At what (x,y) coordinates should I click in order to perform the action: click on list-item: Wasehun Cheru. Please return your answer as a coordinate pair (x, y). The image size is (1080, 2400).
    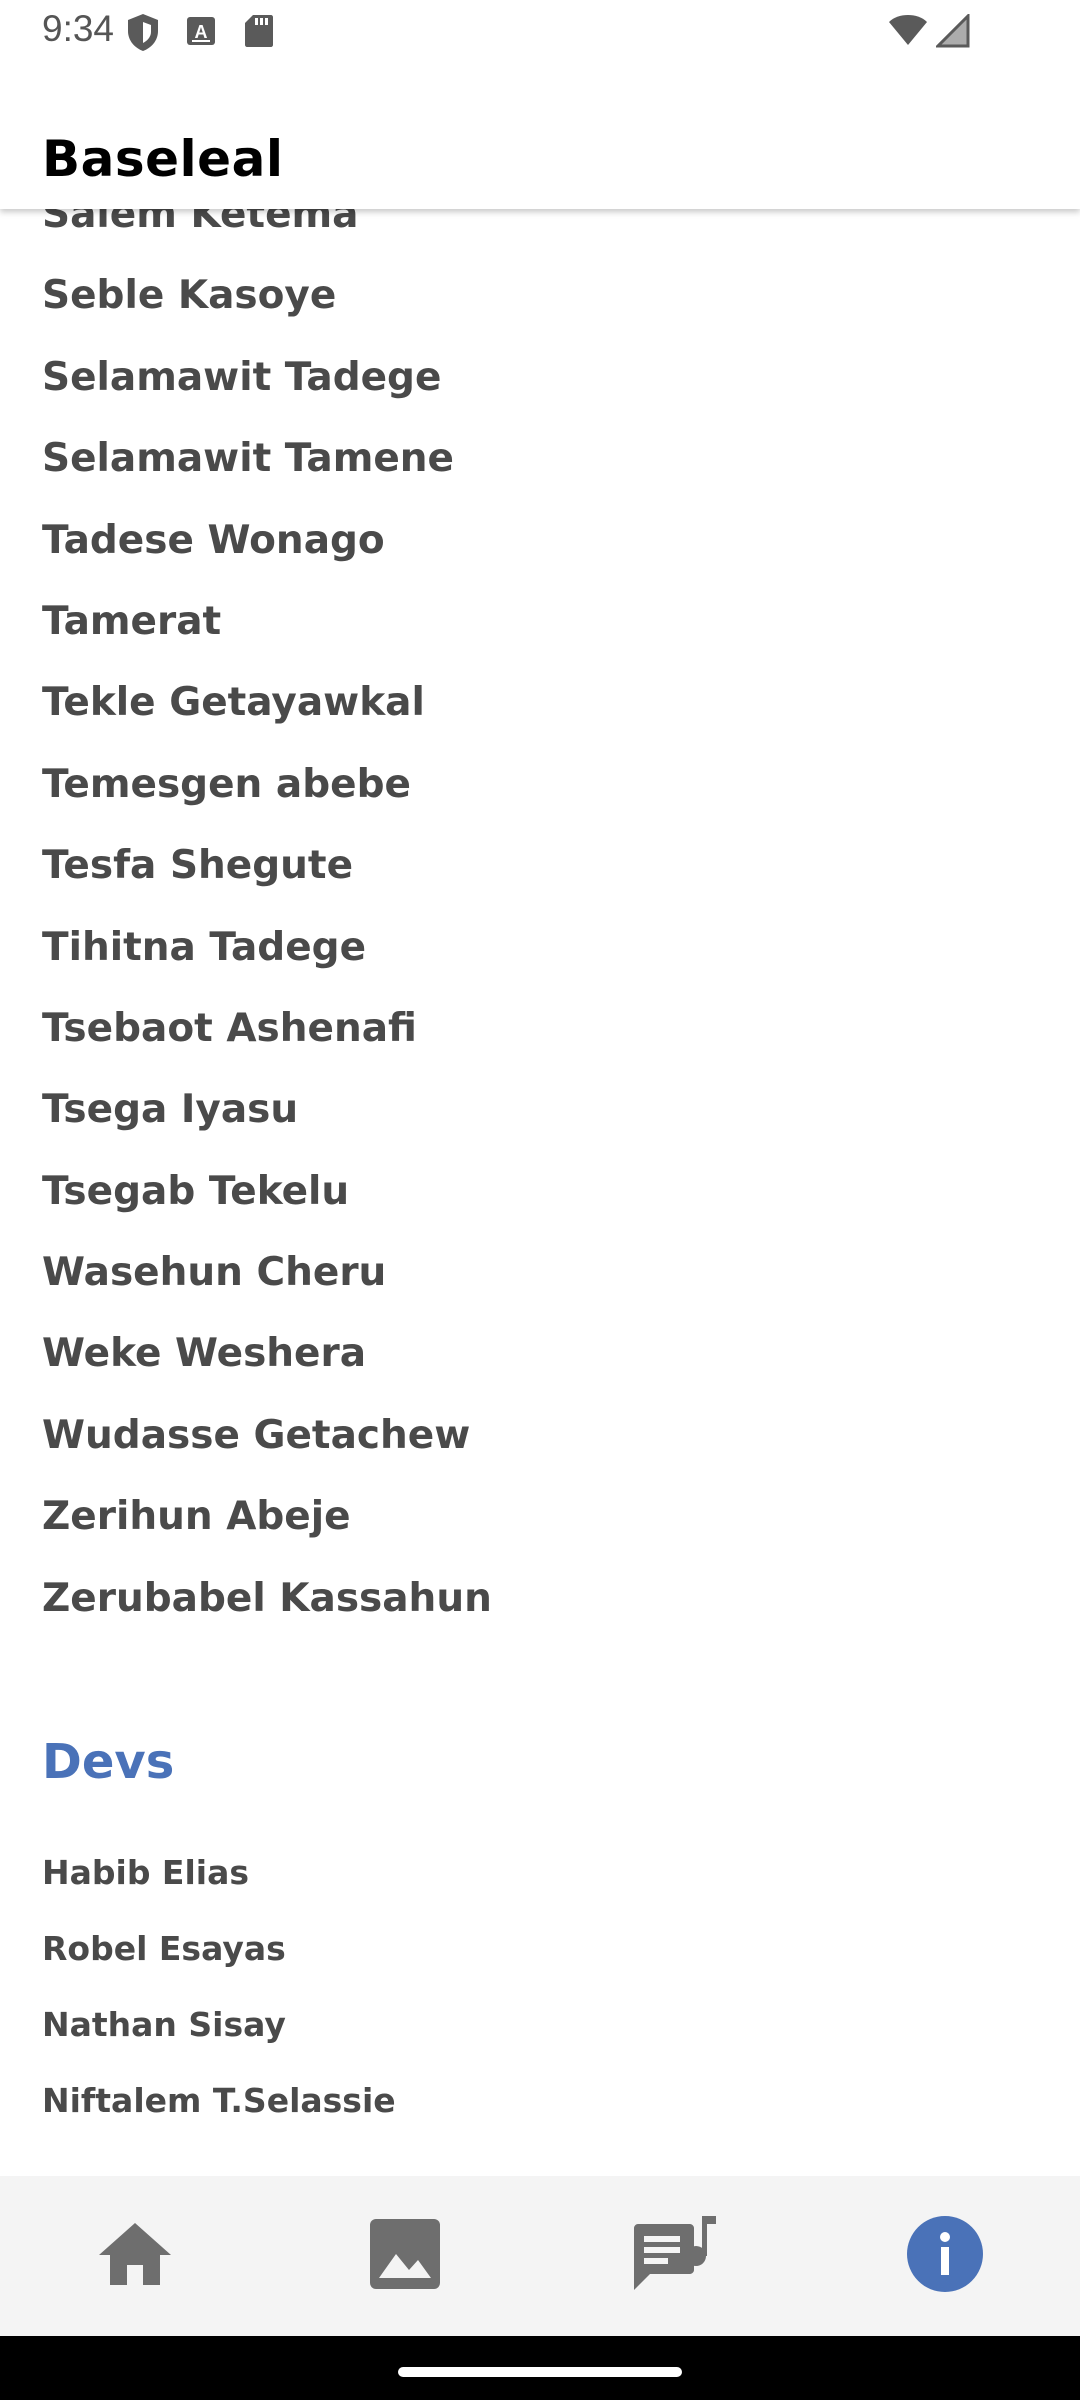
    Looking at the image, I should click on (214, 1273).